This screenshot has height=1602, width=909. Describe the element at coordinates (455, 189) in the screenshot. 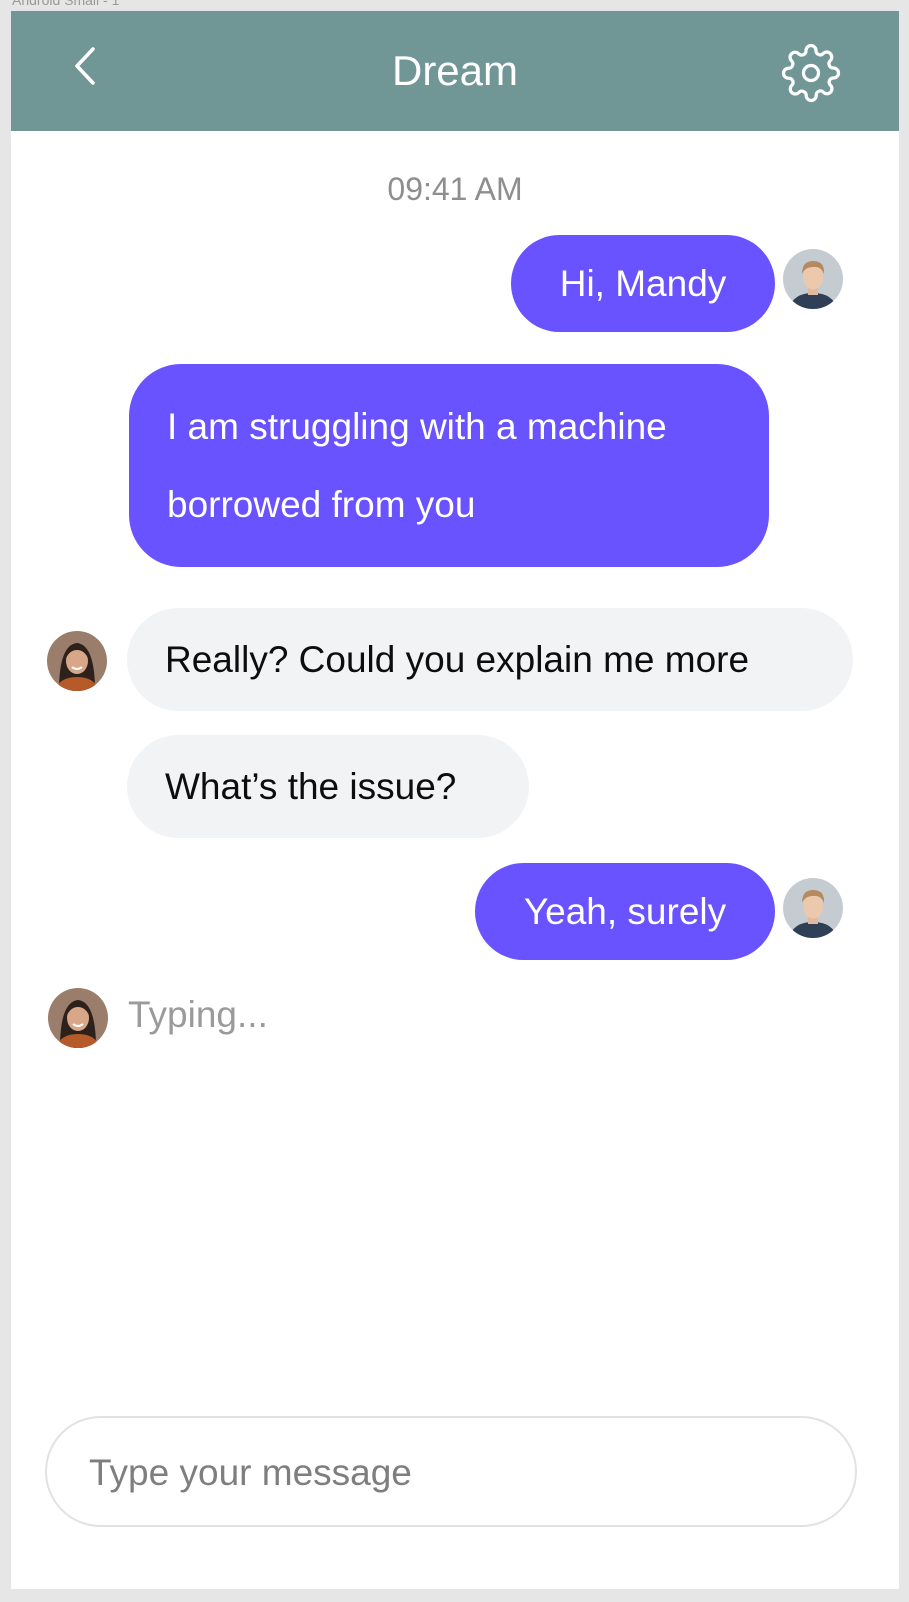

I see `chat-timestamp: 09:41 AM` at that location.